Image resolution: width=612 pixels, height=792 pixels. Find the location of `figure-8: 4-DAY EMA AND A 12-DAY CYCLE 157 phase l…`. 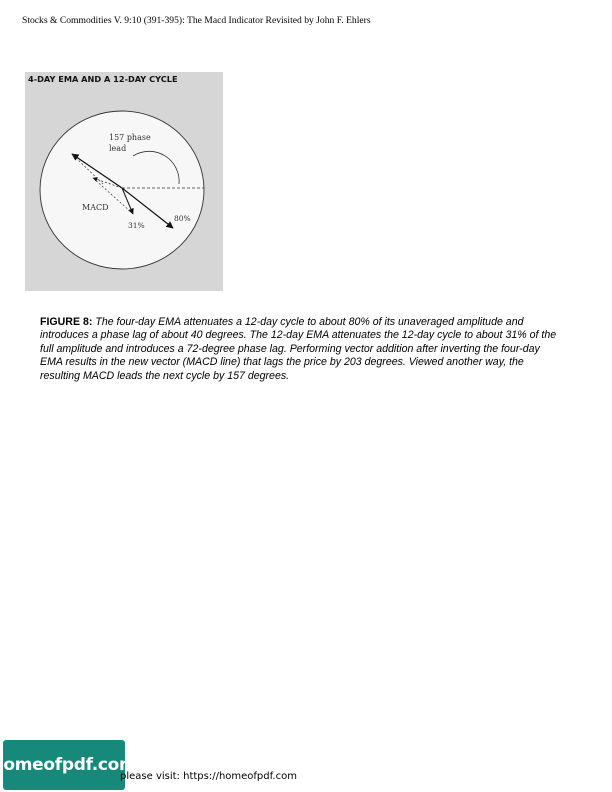

figure-8: 4-DAY EMA AND A 12-DAY CYCLE 157 phase l… is located at coordinates (124, 181).